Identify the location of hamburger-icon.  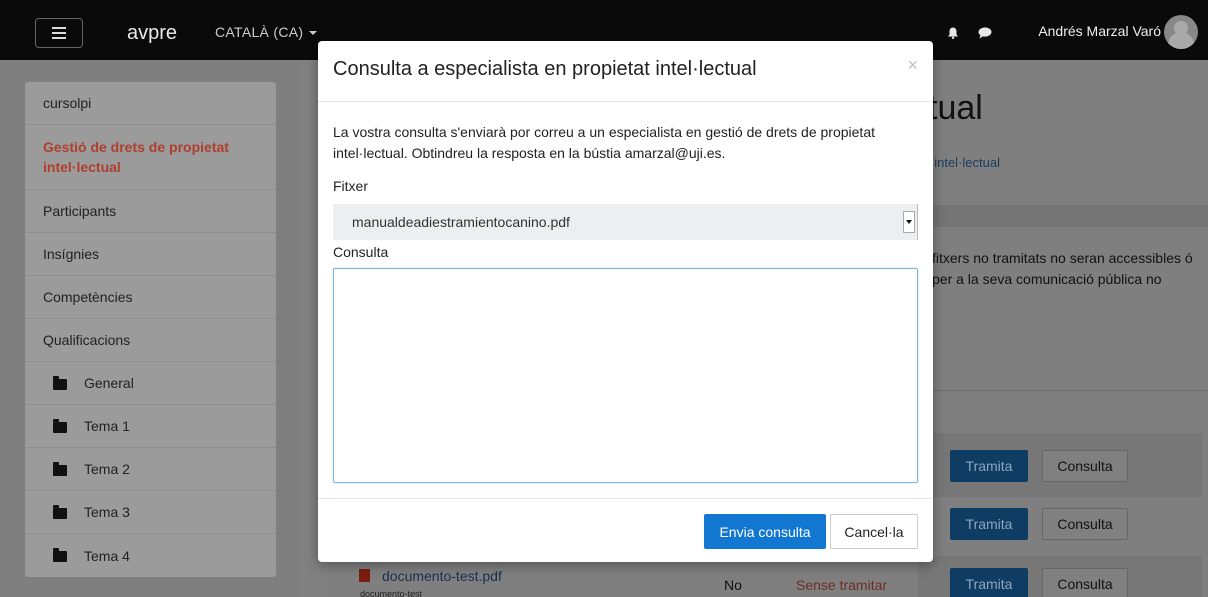
(59, 33).